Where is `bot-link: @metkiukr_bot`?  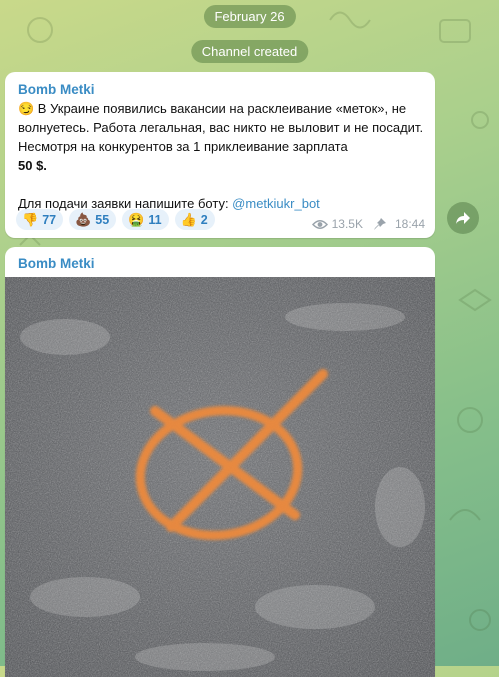
bot-link: @metkiukr_bot is located at coordinates (276, 203).